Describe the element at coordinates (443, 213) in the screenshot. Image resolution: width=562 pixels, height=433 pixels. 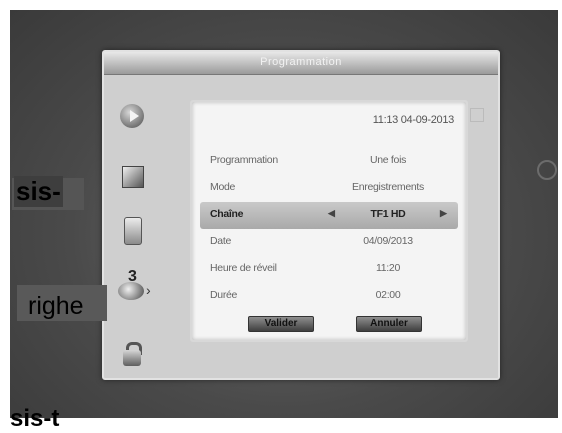
I see `arrow-right-icon: ▶` at that location.